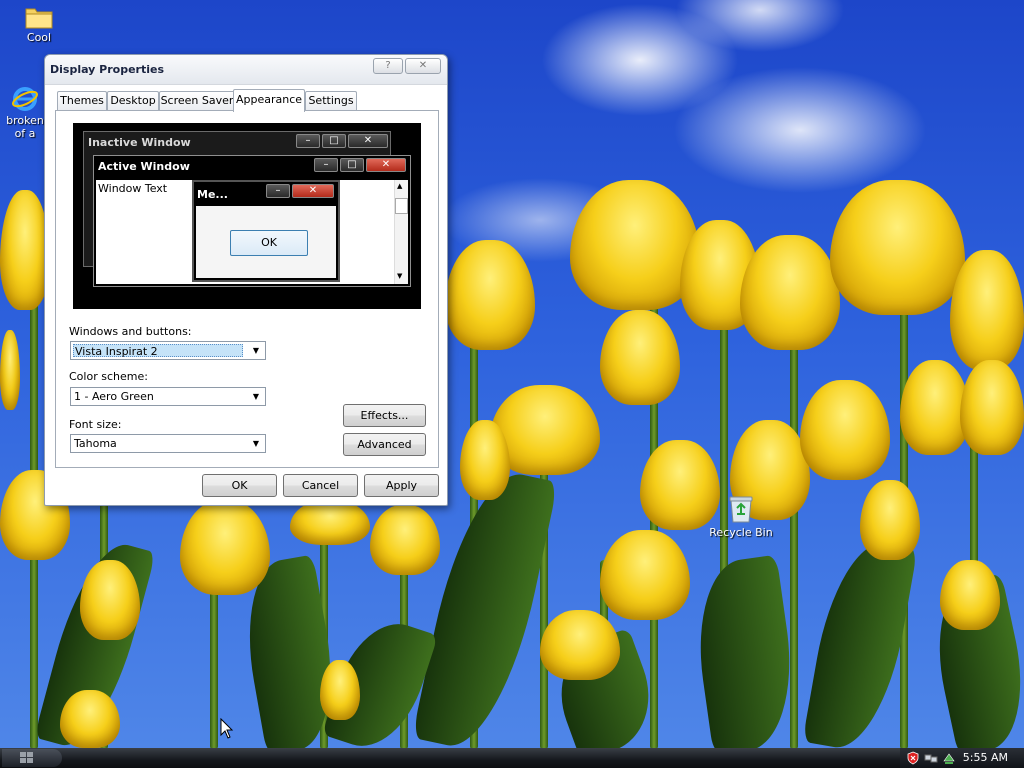 This screenshot has width=1024, height=768. Describe the element at coordinates (25, 133) in the screenshot. I see `desktop-icon-label-line2: of a` at that location.